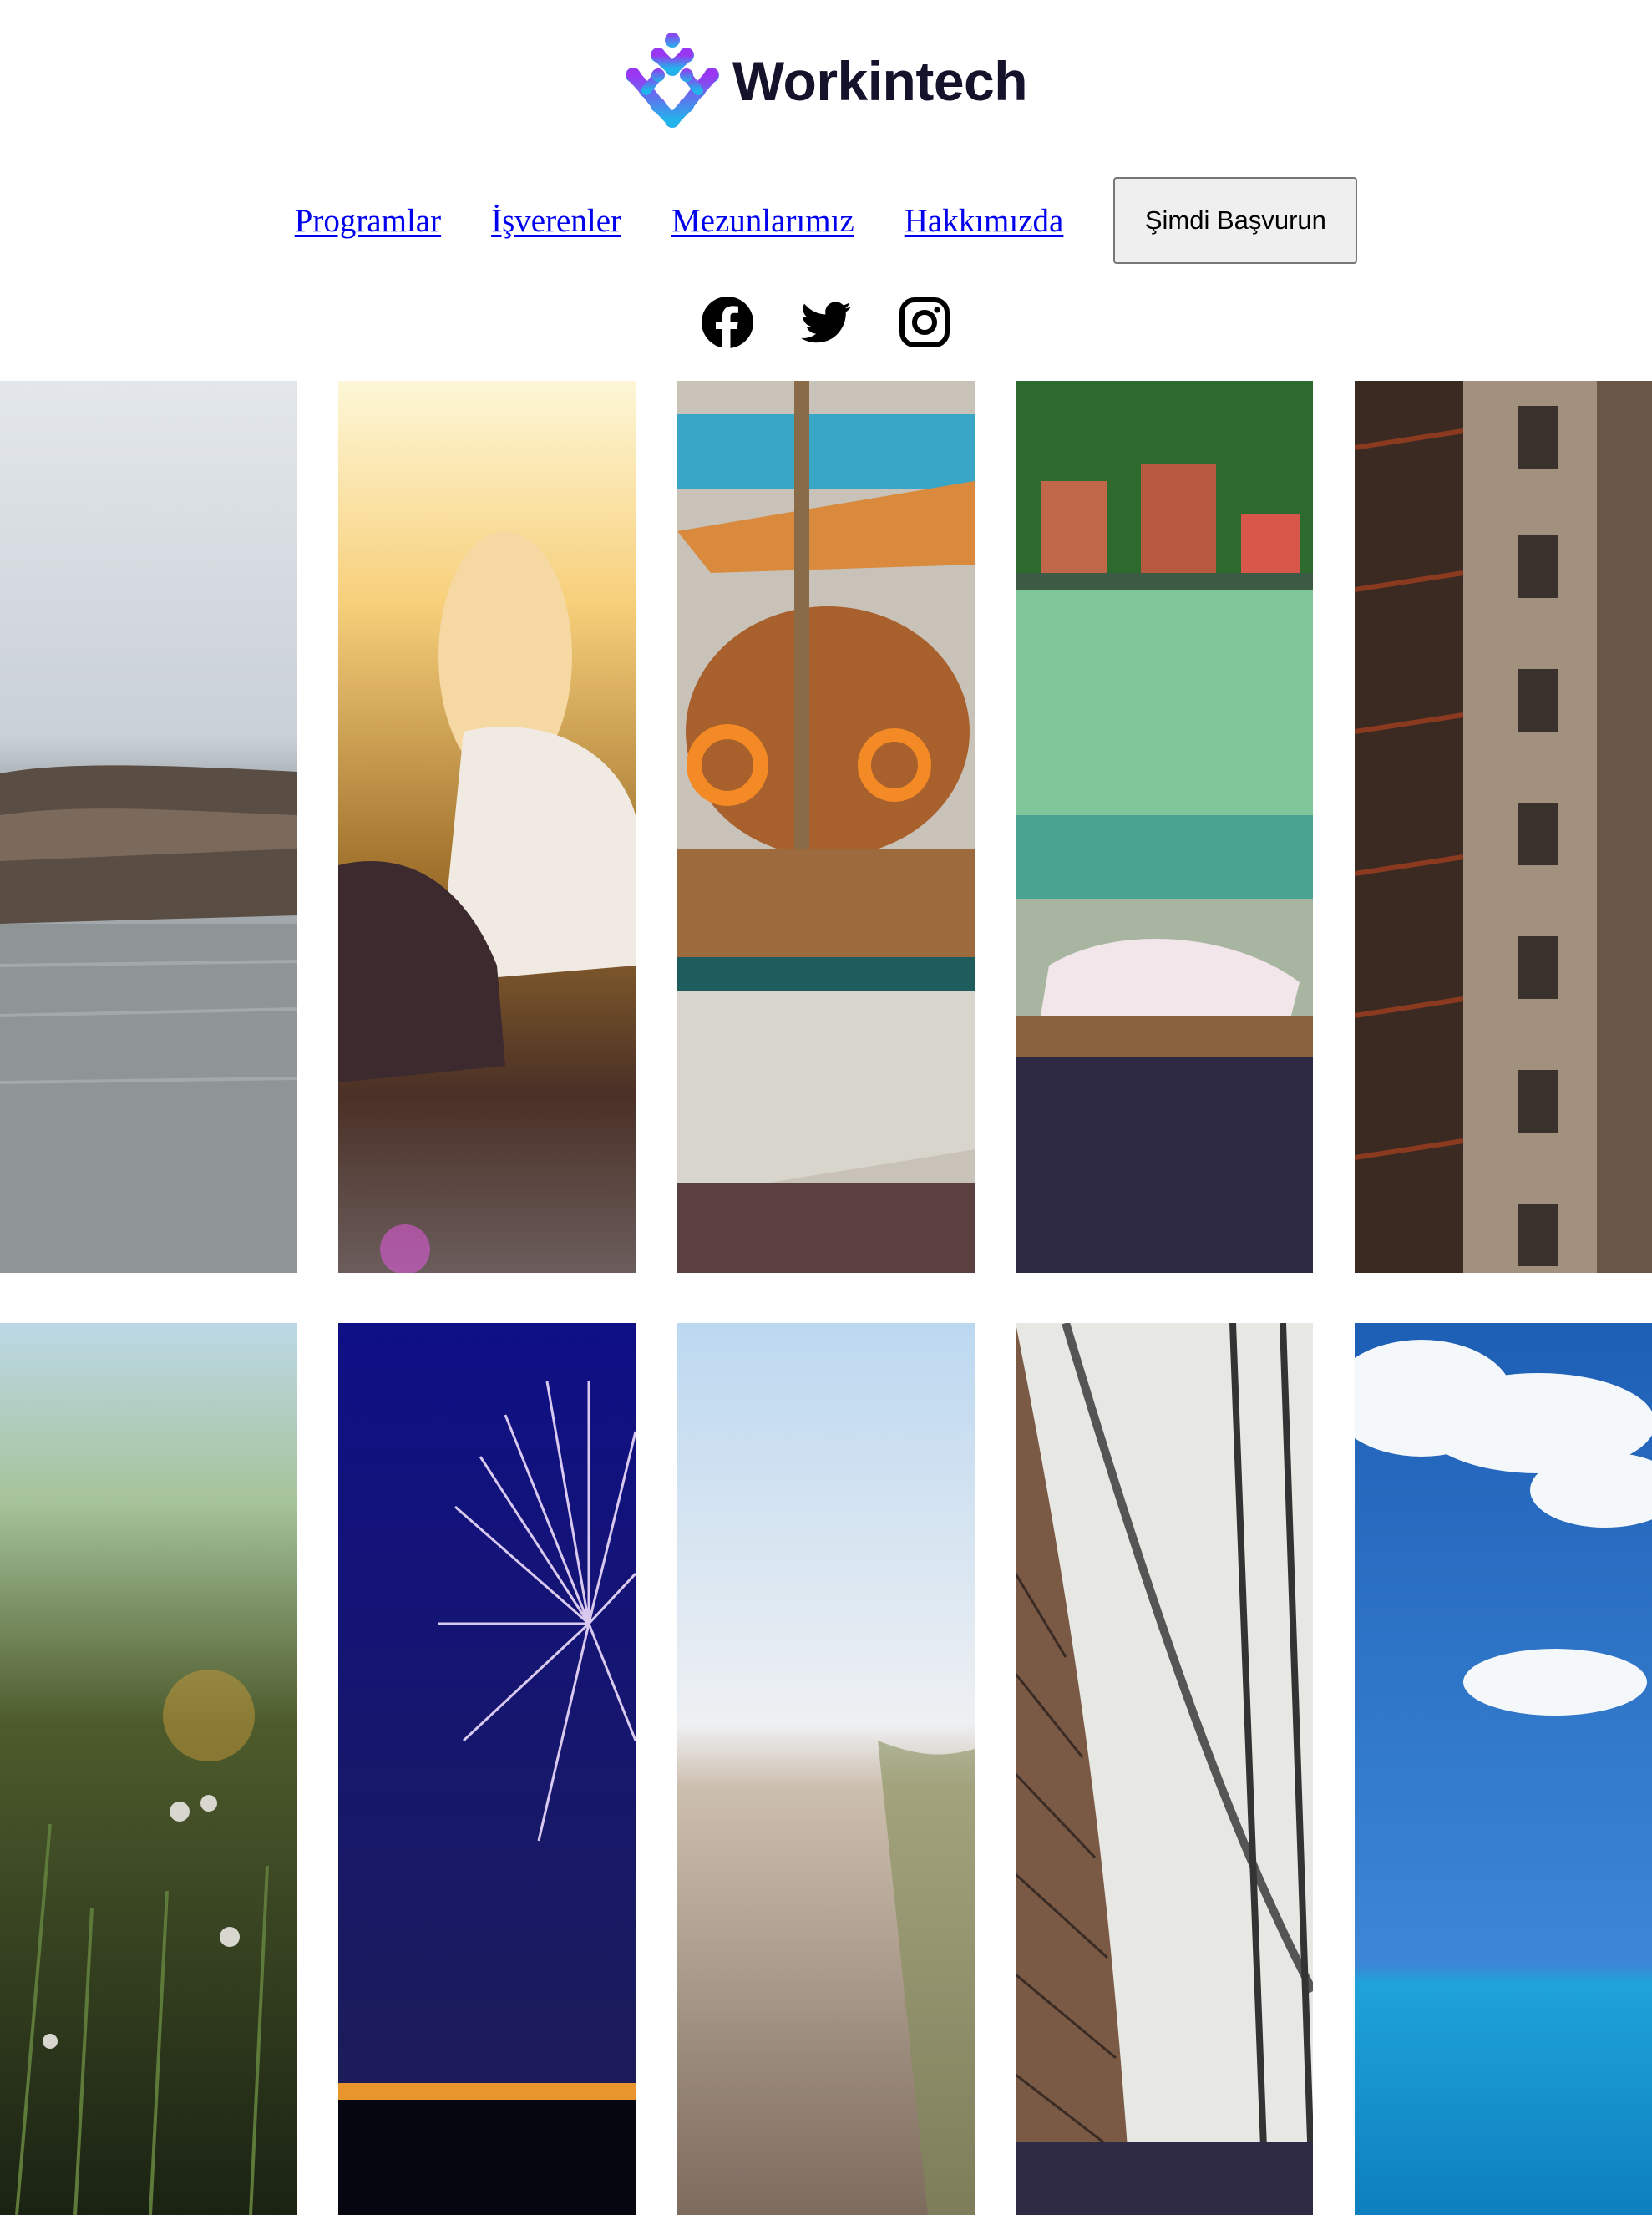 The image size is (1652, 2215). What do you see at coordinates (826, 1769) in the screenshot?
I see `beach-path-photo` at bounding box center [826, 1769].